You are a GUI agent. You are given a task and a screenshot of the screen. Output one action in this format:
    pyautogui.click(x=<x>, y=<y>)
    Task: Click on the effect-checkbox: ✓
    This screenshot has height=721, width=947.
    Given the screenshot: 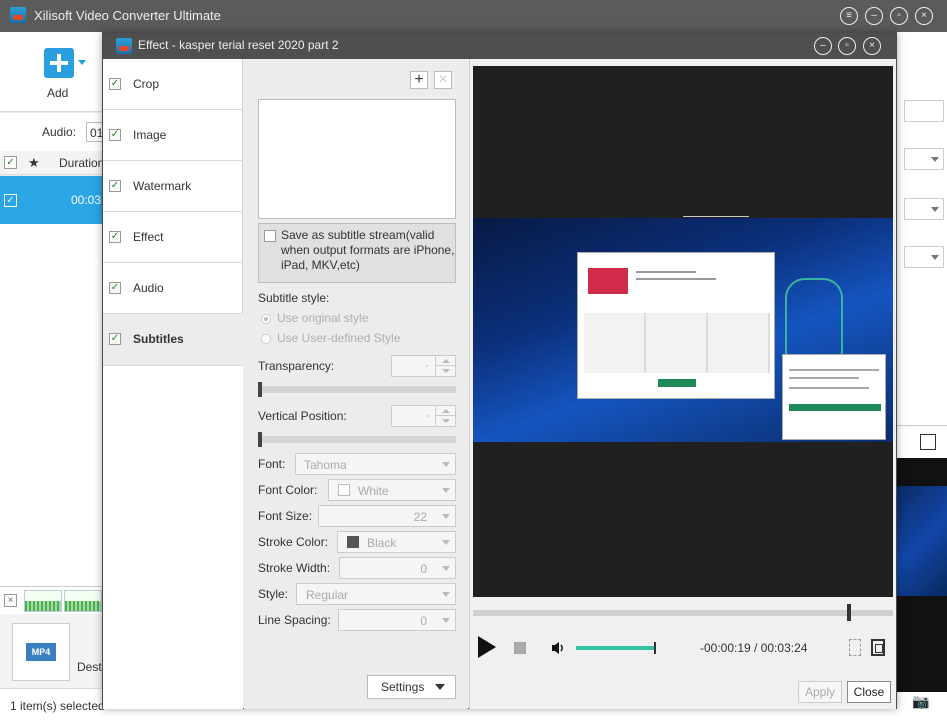 What is the action you would take?
    pyautogui.click(x=115, y=237)
    